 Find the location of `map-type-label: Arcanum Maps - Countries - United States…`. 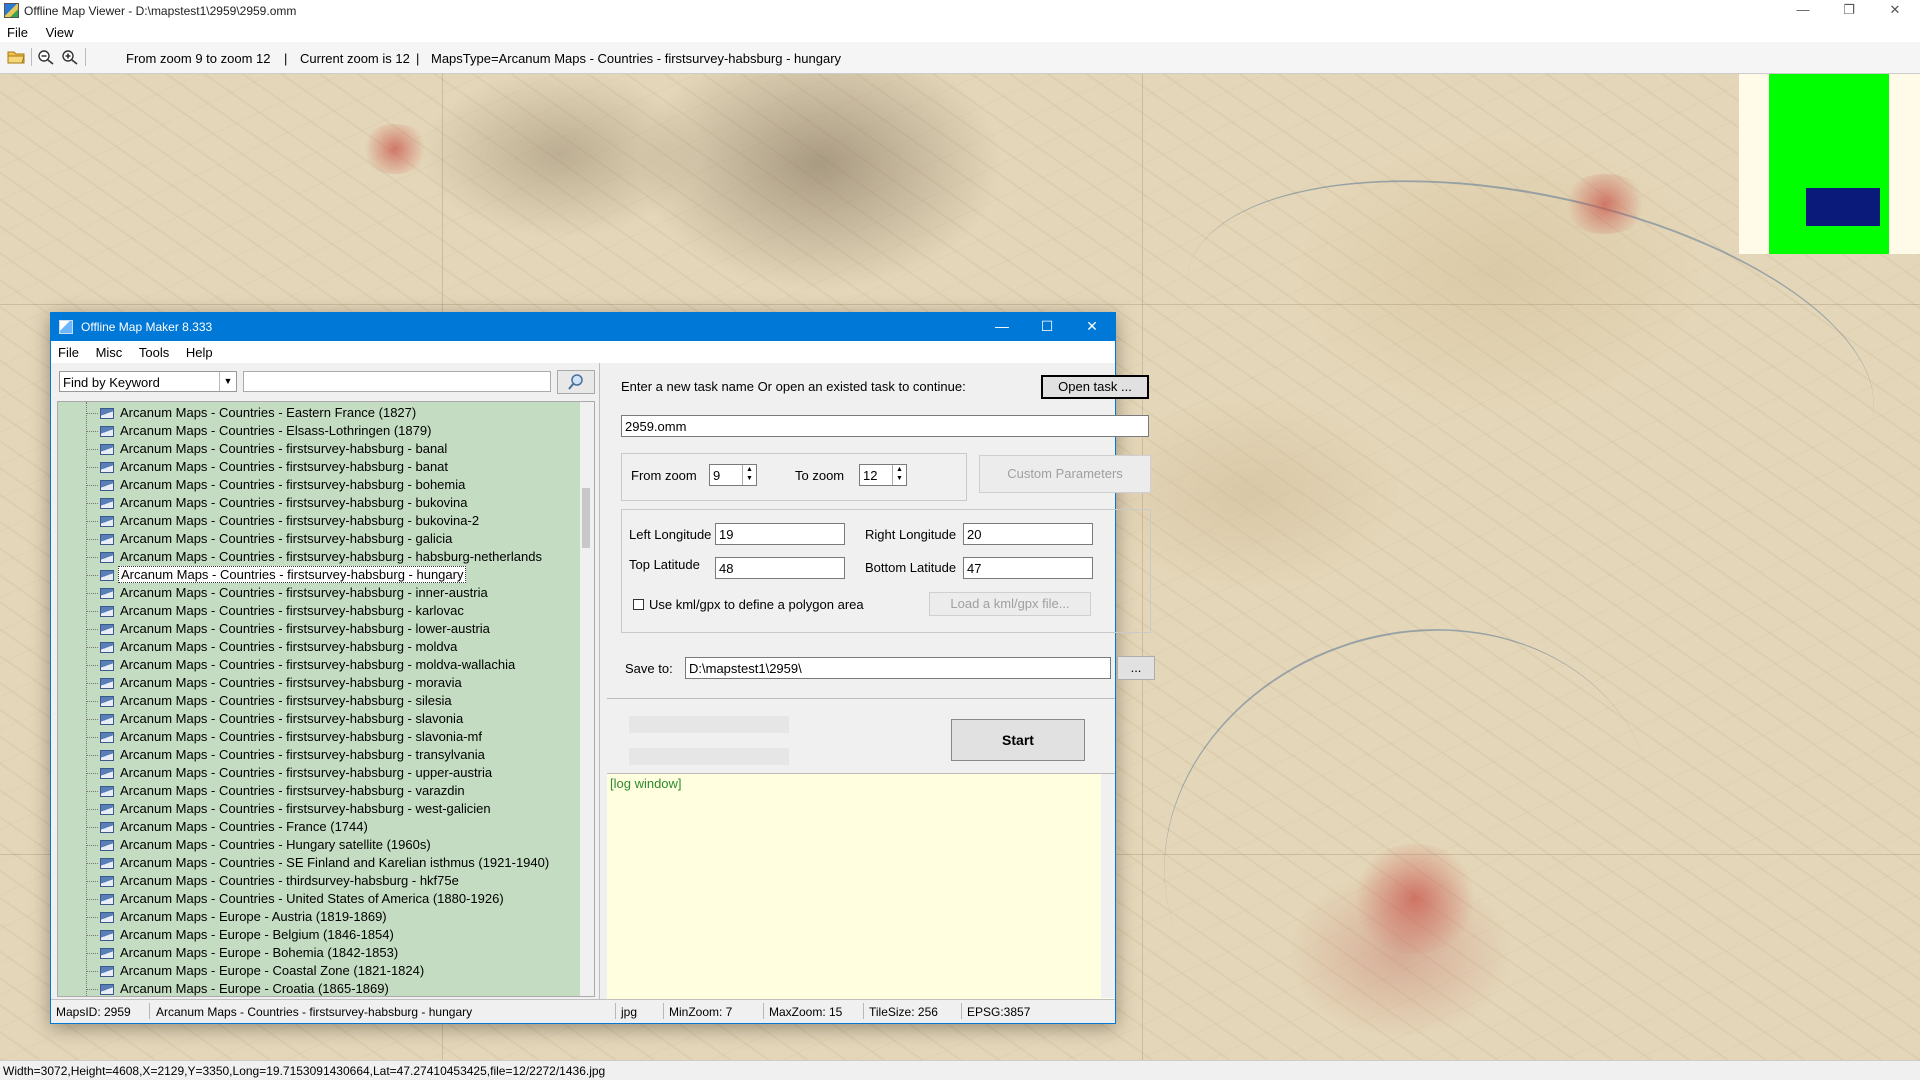

map-type-label: Arcanum Maps - Countries - United States… is located at coordinates (312, 898).